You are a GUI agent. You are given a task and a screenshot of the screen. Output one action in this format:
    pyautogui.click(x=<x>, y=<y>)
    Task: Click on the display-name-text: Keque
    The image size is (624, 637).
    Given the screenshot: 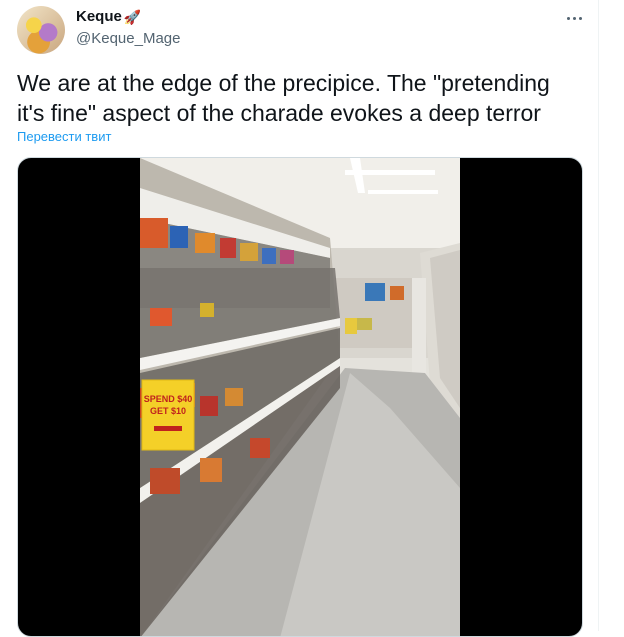 What is the action you would take?
    pyautogui.click(x=99, y=16)
    